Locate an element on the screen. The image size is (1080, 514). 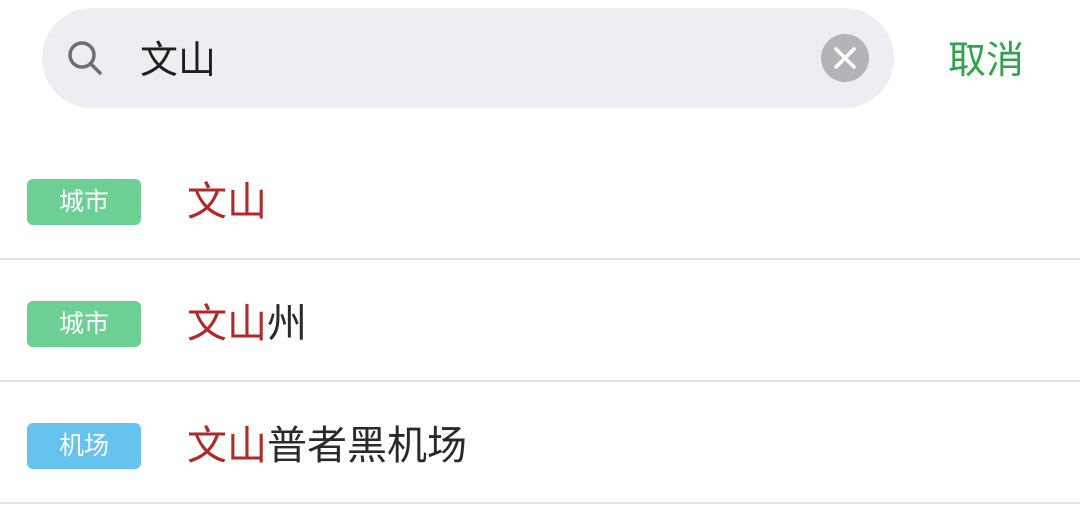
result-name: 文山普者黑机场 is located at coordinates (327, 446).